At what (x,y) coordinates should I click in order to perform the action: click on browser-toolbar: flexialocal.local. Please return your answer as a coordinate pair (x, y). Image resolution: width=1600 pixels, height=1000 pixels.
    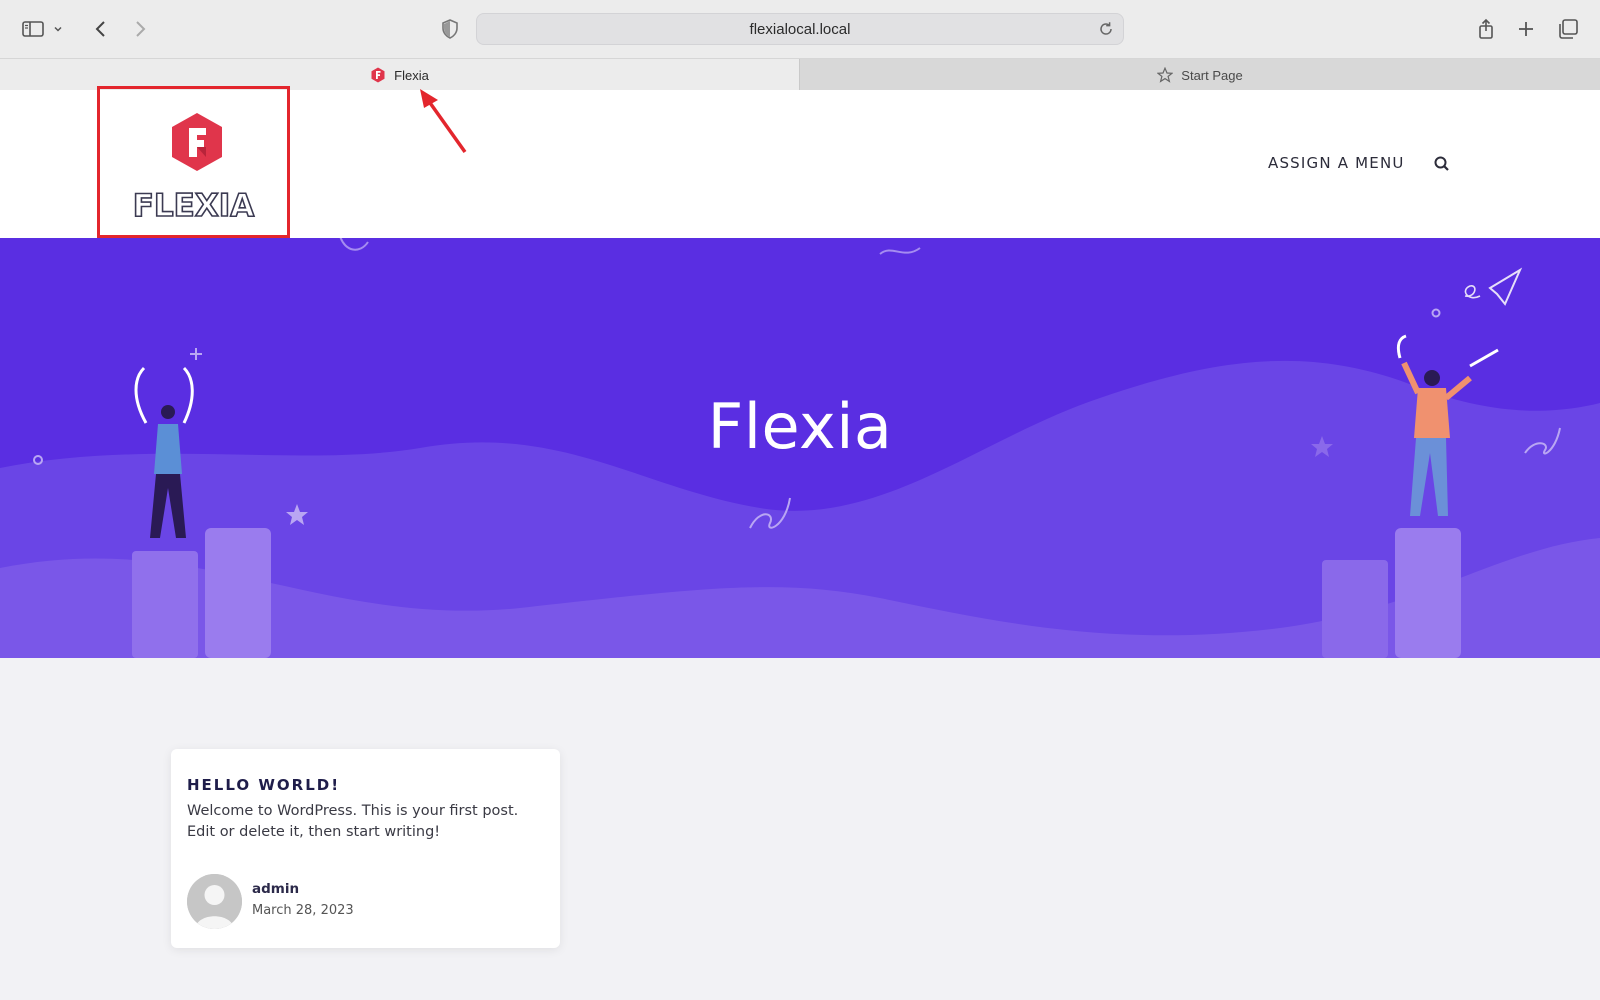
    Looking at the image, I should click on (800, 29).